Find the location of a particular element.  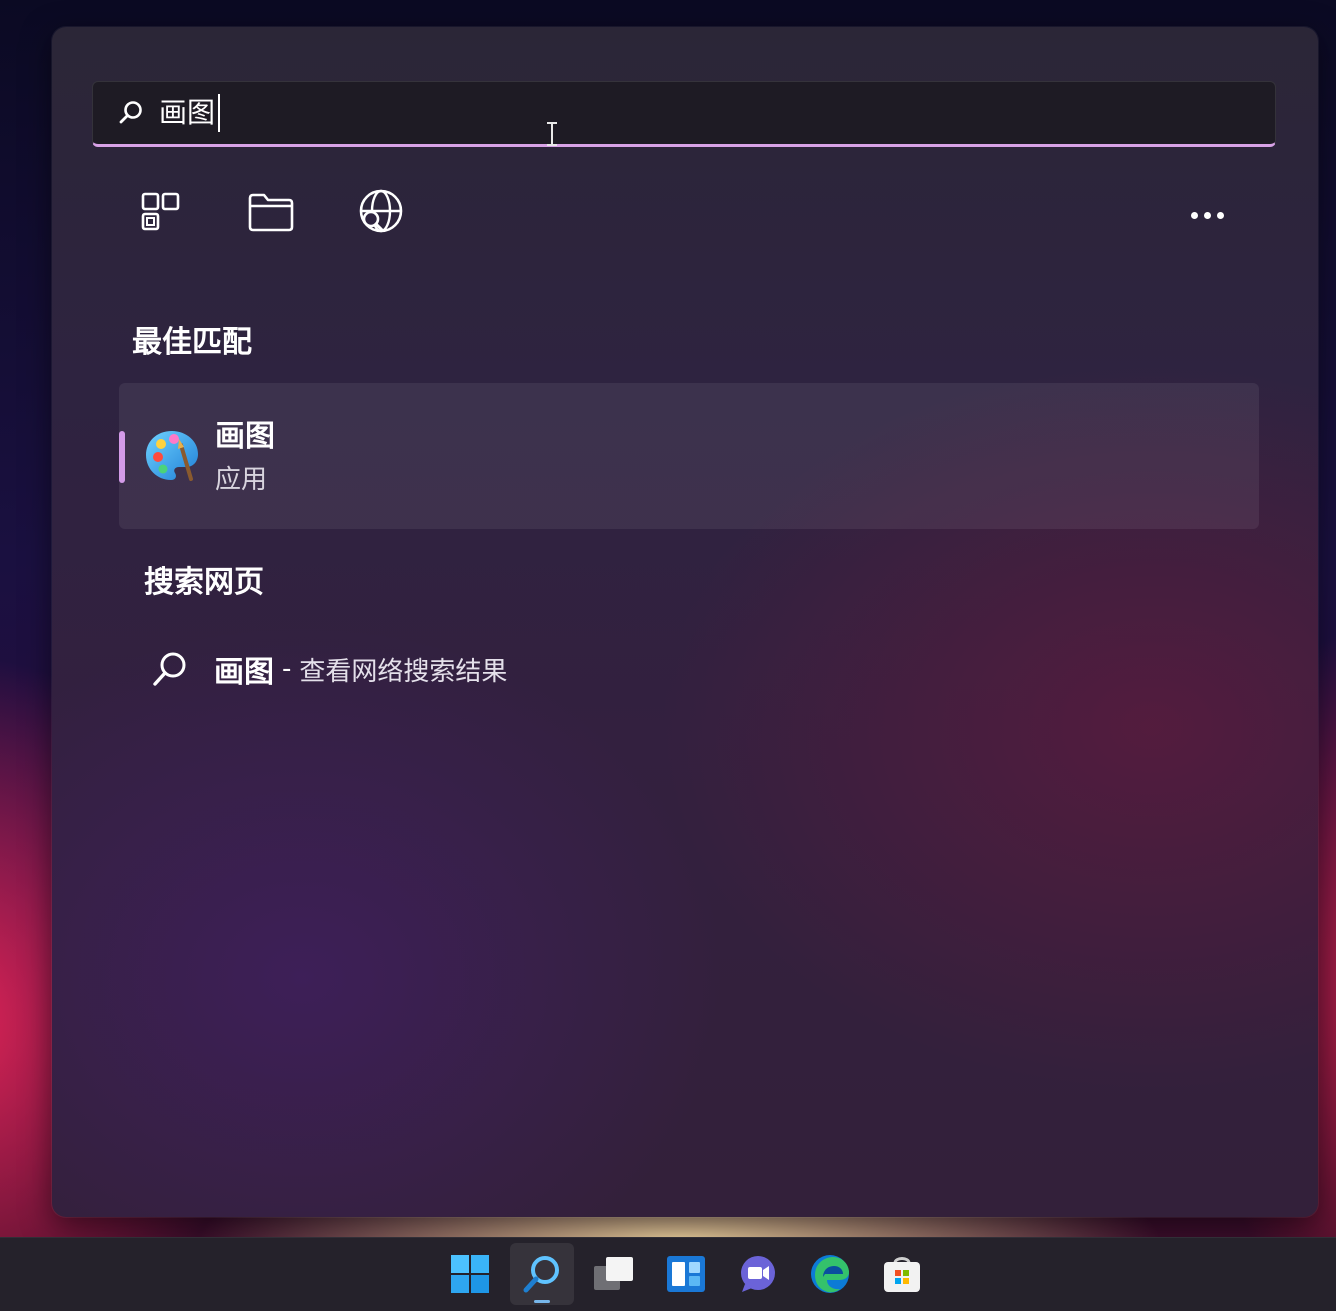

web-search-query: 画图 is located at coordinates (244, 672).